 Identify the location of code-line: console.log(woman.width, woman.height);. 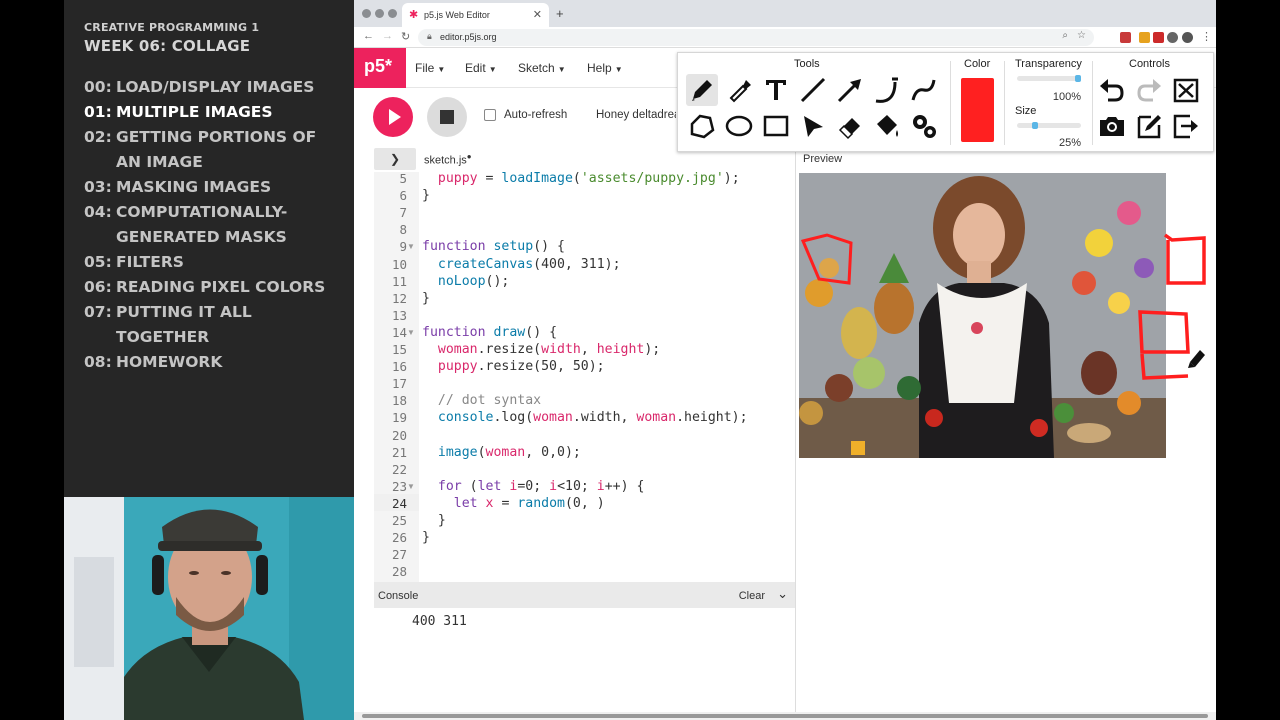
(585, 417).